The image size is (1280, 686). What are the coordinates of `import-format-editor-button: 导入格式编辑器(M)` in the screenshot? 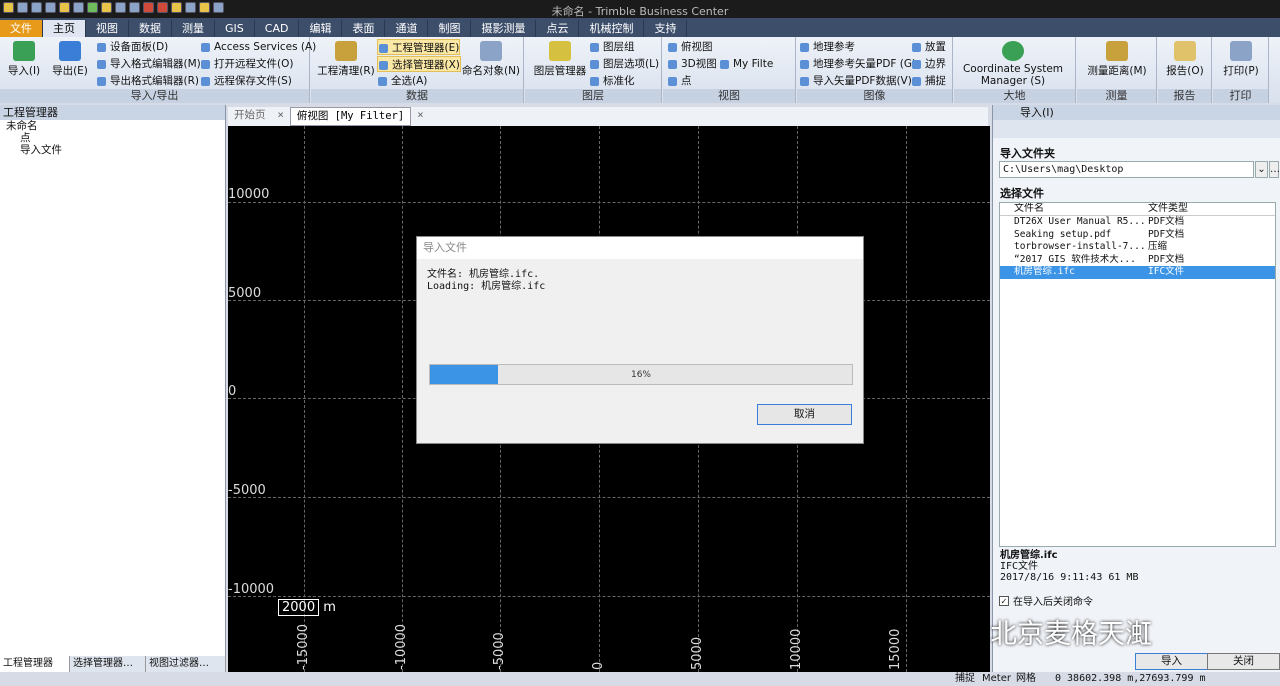 It's located at (148, 64).